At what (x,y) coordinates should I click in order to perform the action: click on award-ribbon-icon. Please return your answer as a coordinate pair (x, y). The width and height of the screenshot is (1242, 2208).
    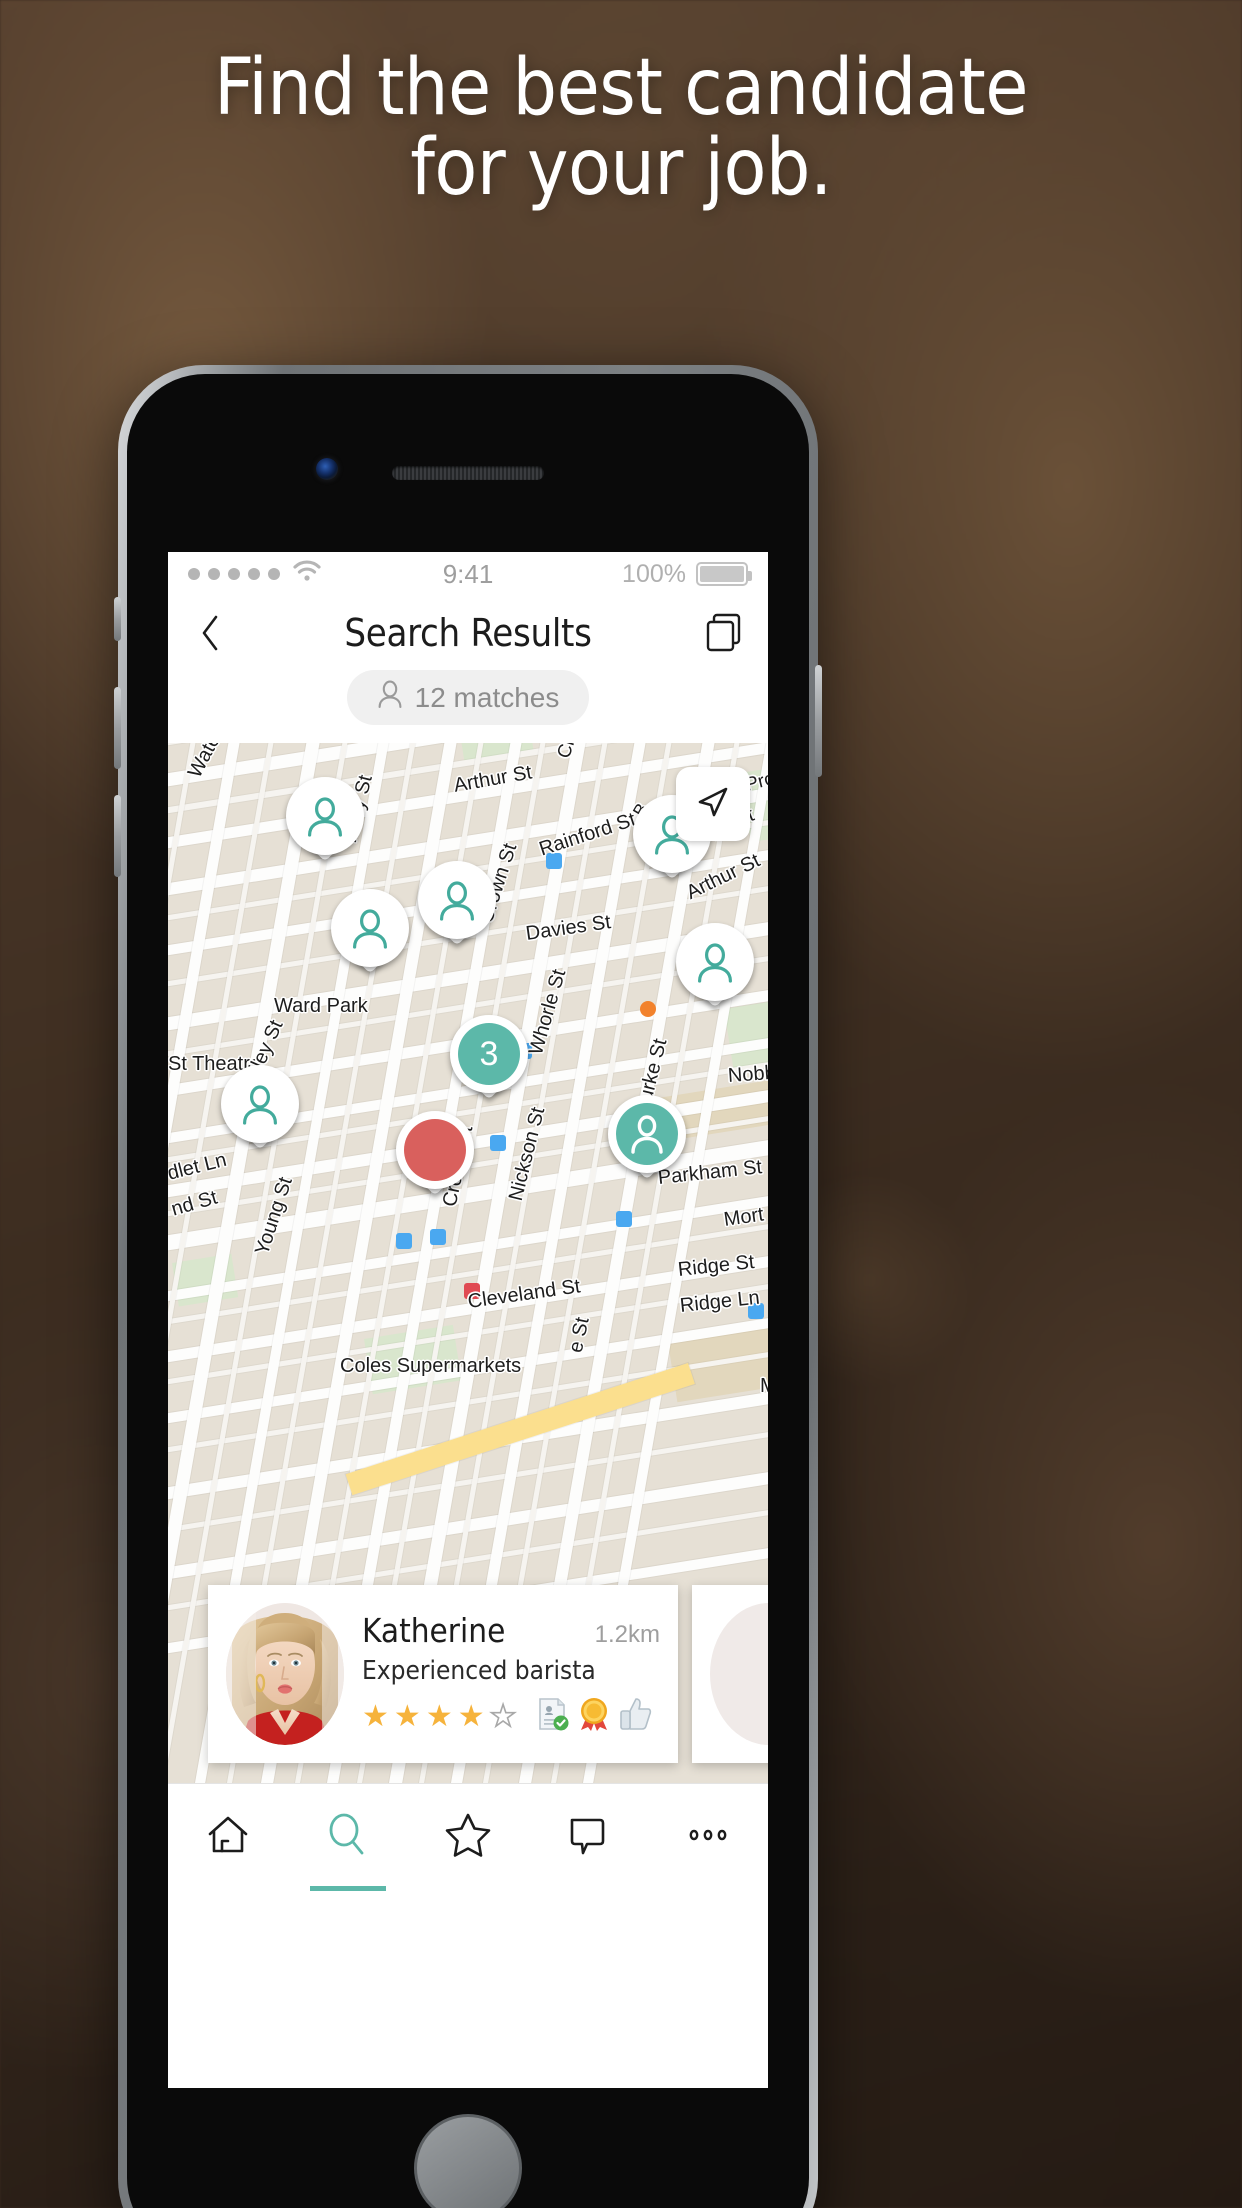
    Looking at the image, I should click on (594, 1716).